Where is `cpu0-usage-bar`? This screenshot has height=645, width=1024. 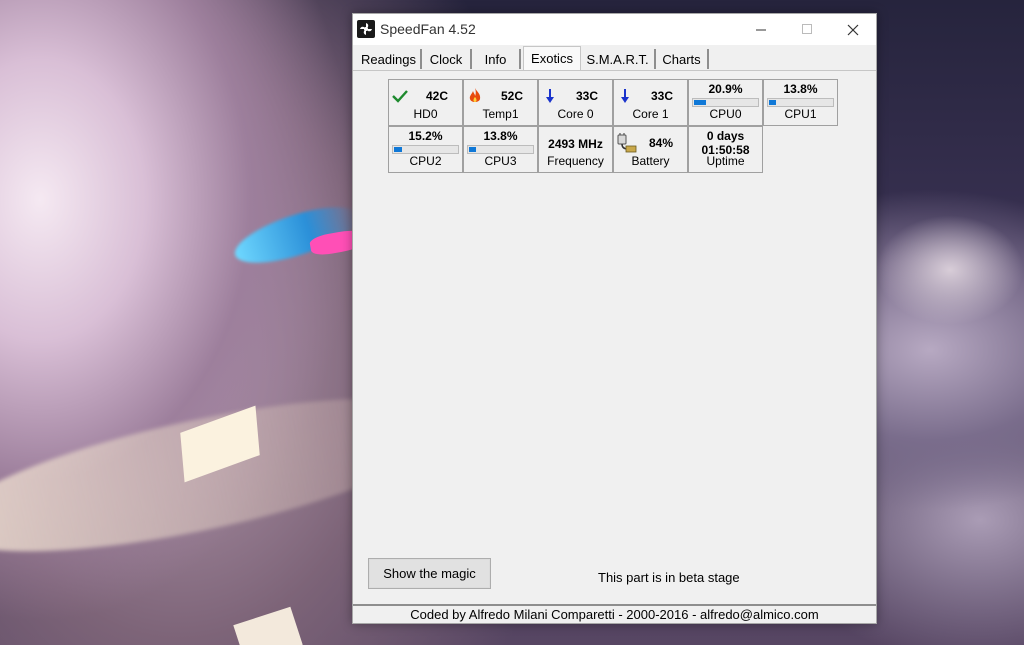 cpu0-usage-bar is located at coordinates (725, 102).